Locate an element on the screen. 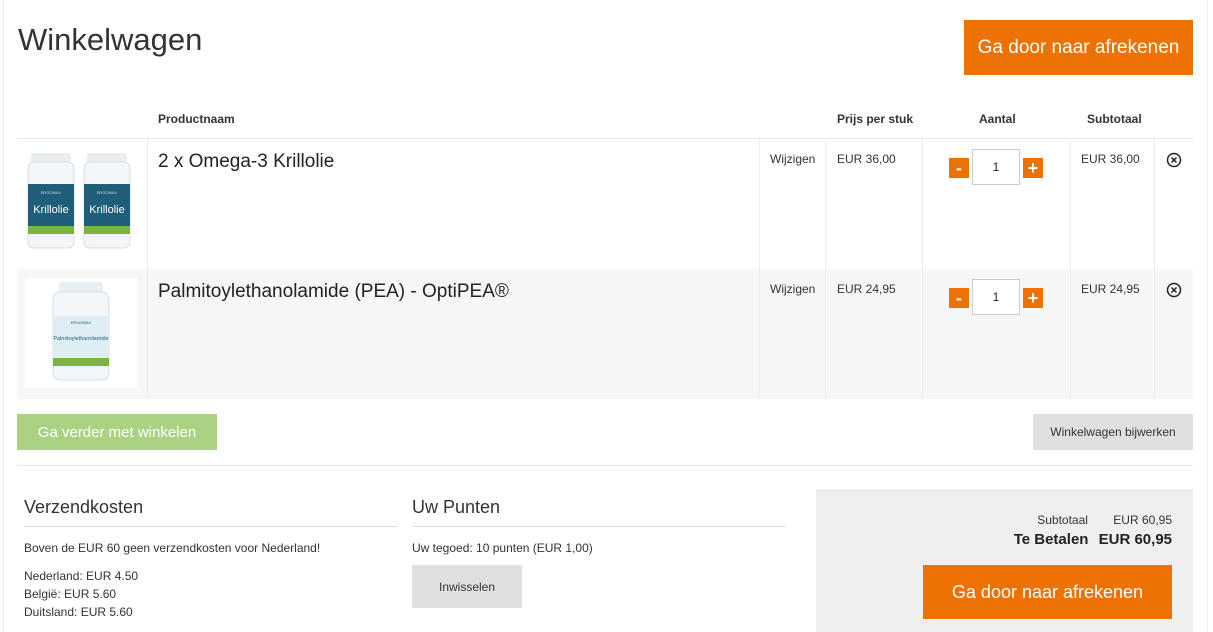  update-cart-button: Winkelwagen bijwerken is located at coordinates (1113, 432).